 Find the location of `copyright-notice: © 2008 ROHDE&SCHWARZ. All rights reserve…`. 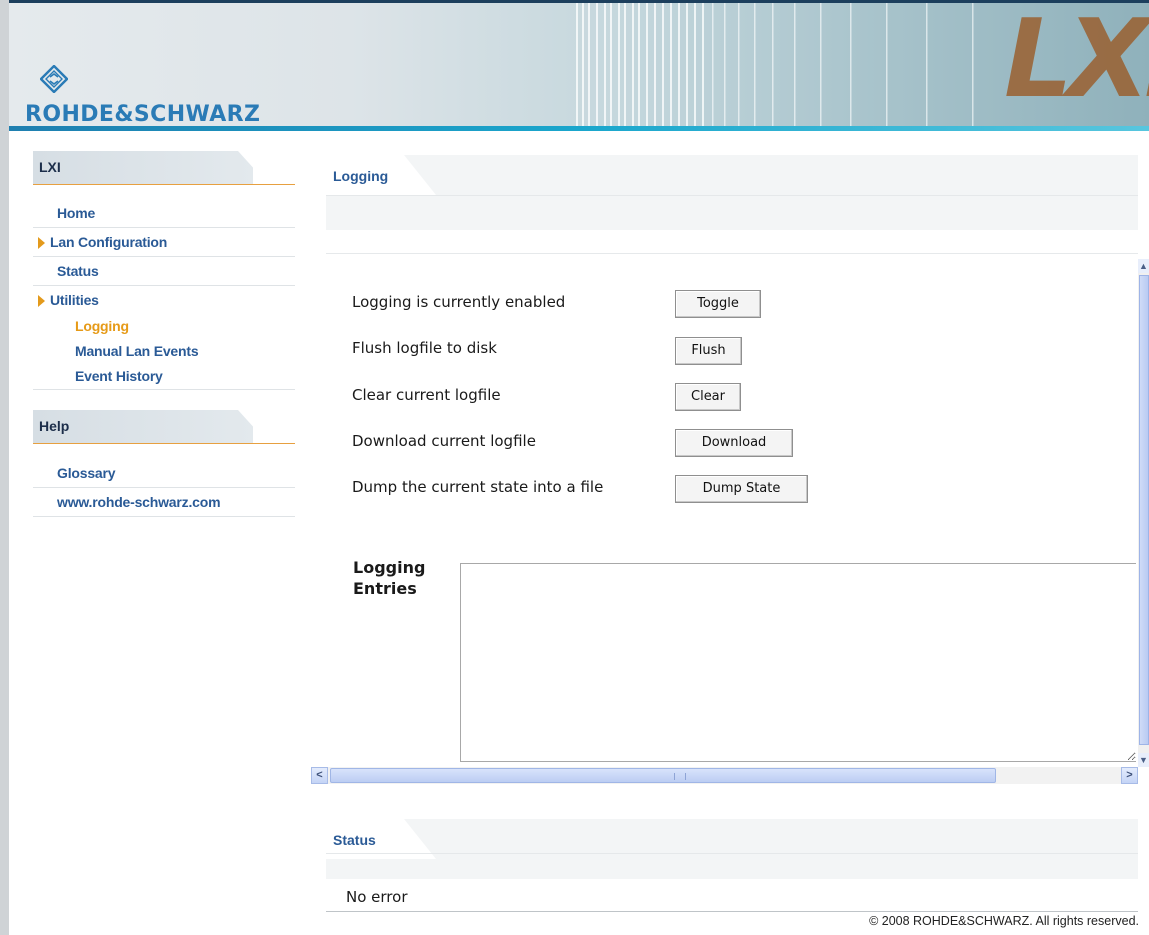

copyright-notice: © 2008 ROHDE&SCHWARZ. All rights reserve… is located at coordinates (1004, 921).